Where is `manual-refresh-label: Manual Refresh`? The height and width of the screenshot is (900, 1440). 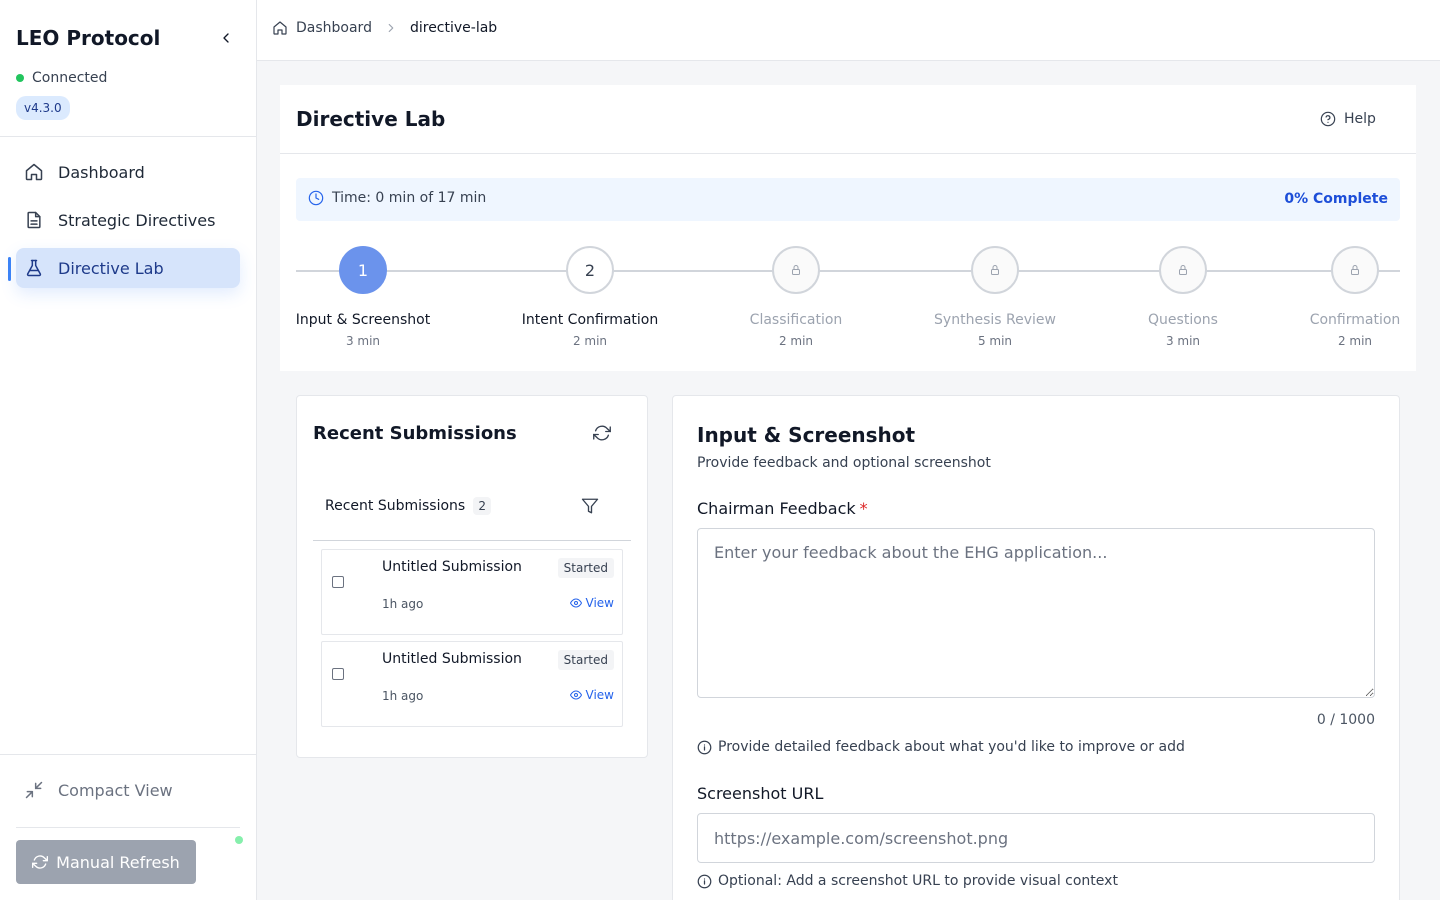 manual-refresh-label: Manual Refresh is located at coordinates (118, 862).